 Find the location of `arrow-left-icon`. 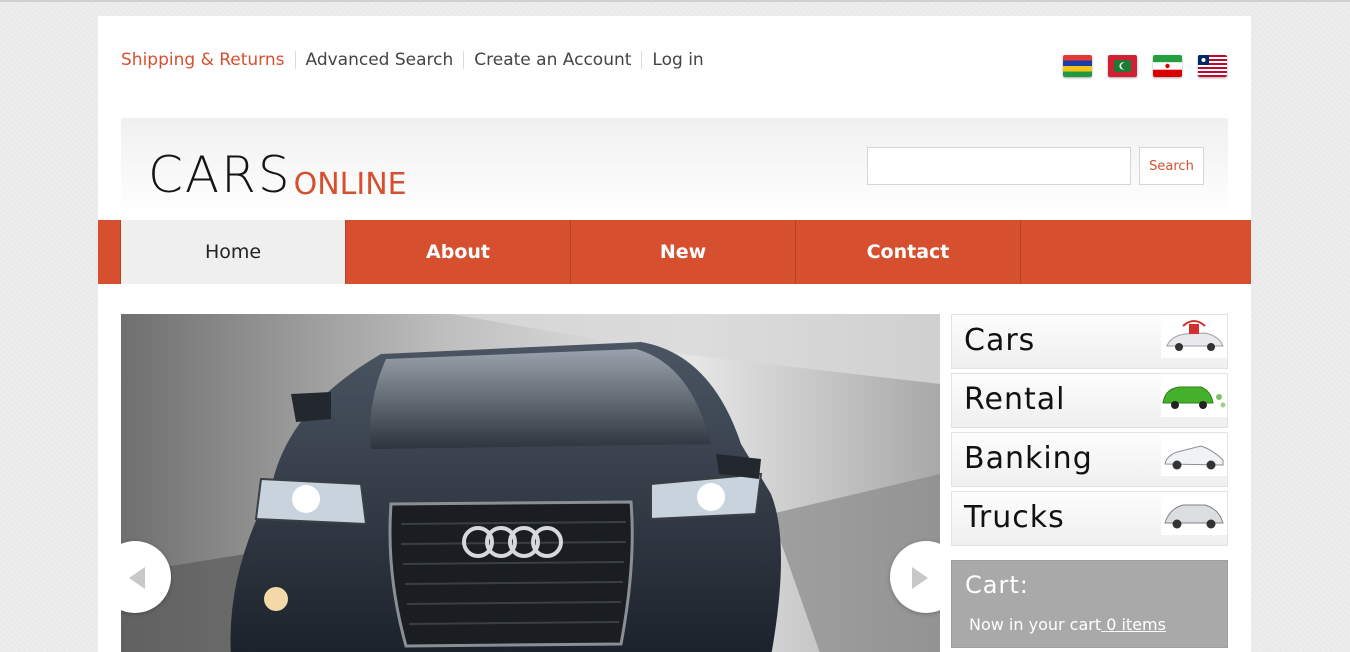

arrow-left-icon is located at coordinates (137, 578).